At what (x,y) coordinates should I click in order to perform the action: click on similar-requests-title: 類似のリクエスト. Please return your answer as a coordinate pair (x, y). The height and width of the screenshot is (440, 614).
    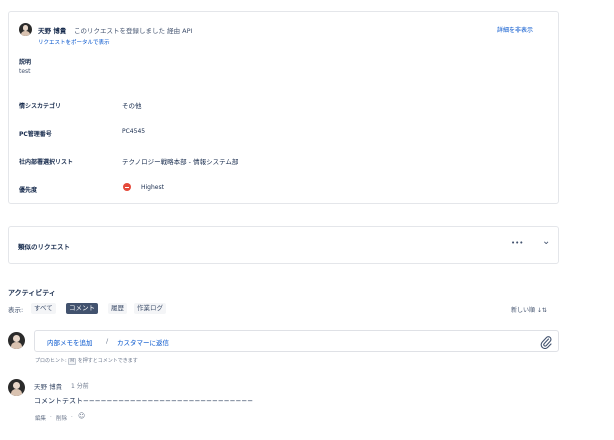
    Looking at the image, I should click on (44, 247).